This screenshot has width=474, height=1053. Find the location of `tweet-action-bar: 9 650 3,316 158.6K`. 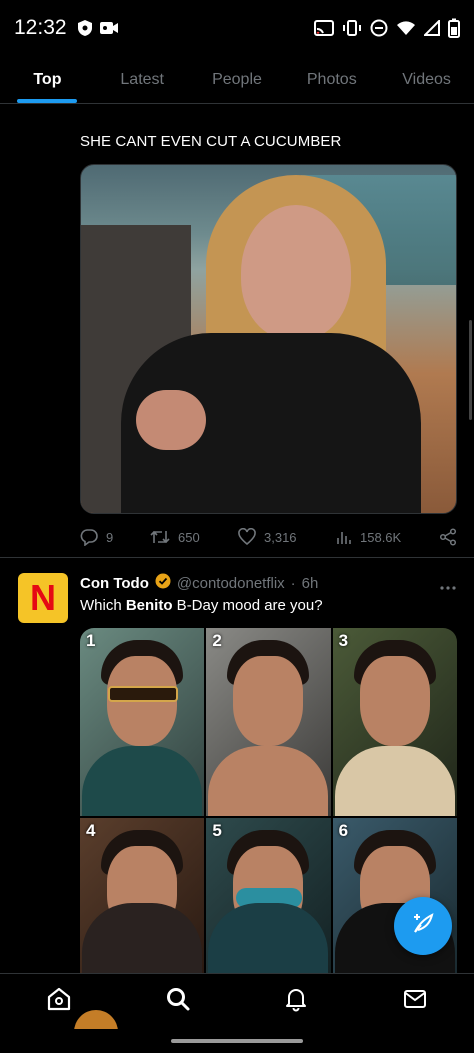

tweet-action-bar: 9 650 3,316 158.6K is located at coordinates (268, 537).